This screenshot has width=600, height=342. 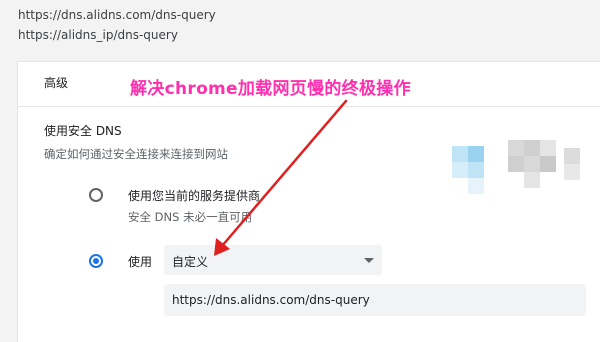 What do you see at coordinates (270, 89) in the screenshot?
I see `annotation-text: 解决chrome加载网页慢的终极操作` at bounding box center [270, 89].